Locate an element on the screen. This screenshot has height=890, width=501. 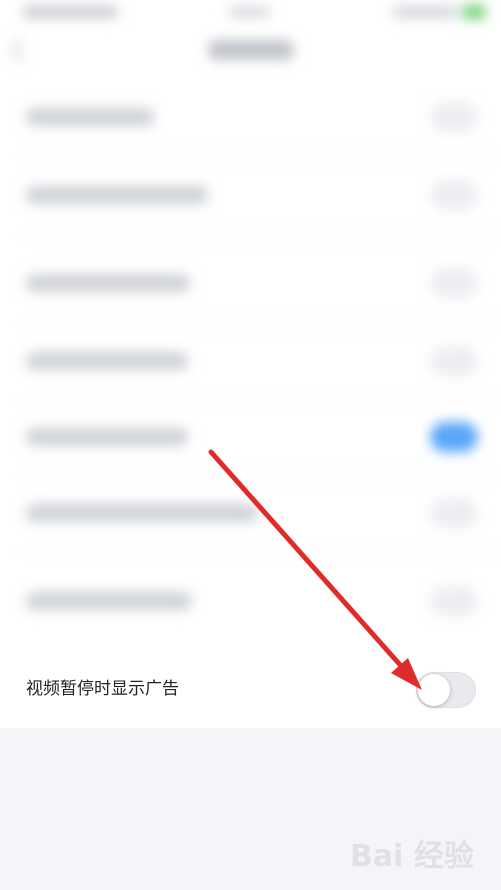
battery-icon is located at coordinates (474, 12).